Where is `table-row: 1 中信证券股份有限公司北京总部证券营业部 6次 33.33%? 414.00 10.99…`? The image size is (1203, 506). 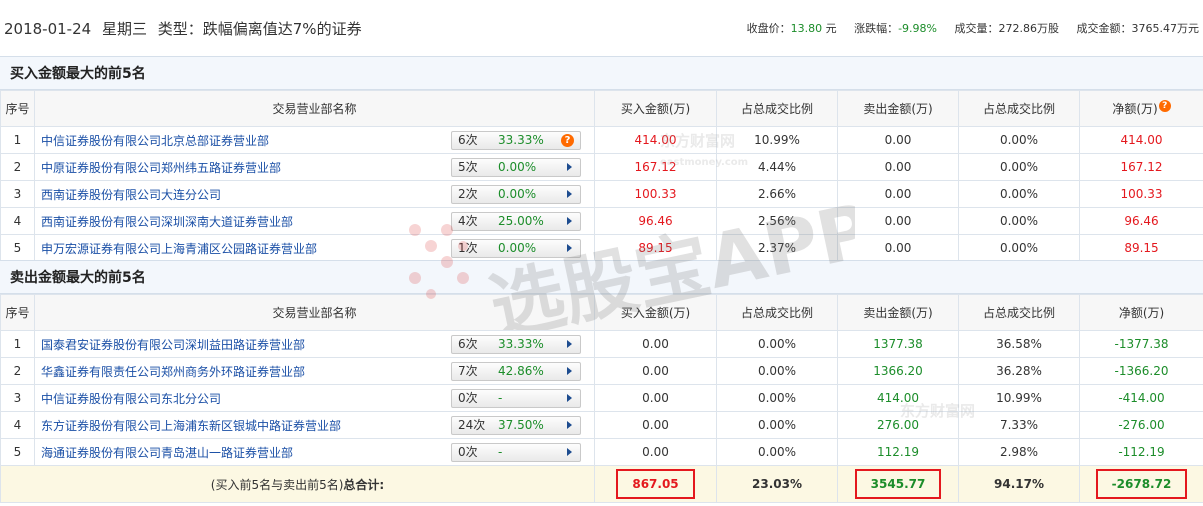 table-row: 1 中信证券股份有限公司北京总部证券营业部 6次 33.33%? 414.00 10.99… is located at coordinates (601, 140).